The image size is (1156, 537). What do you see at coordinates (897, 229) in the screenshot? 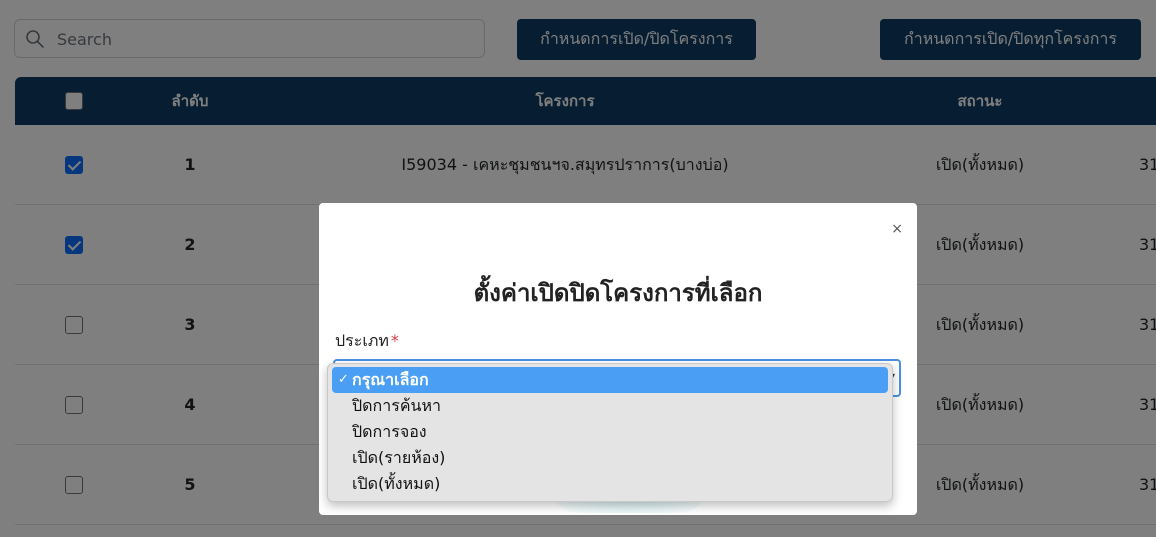
I see `close-icon: ×` at bounding box center [897, 229].